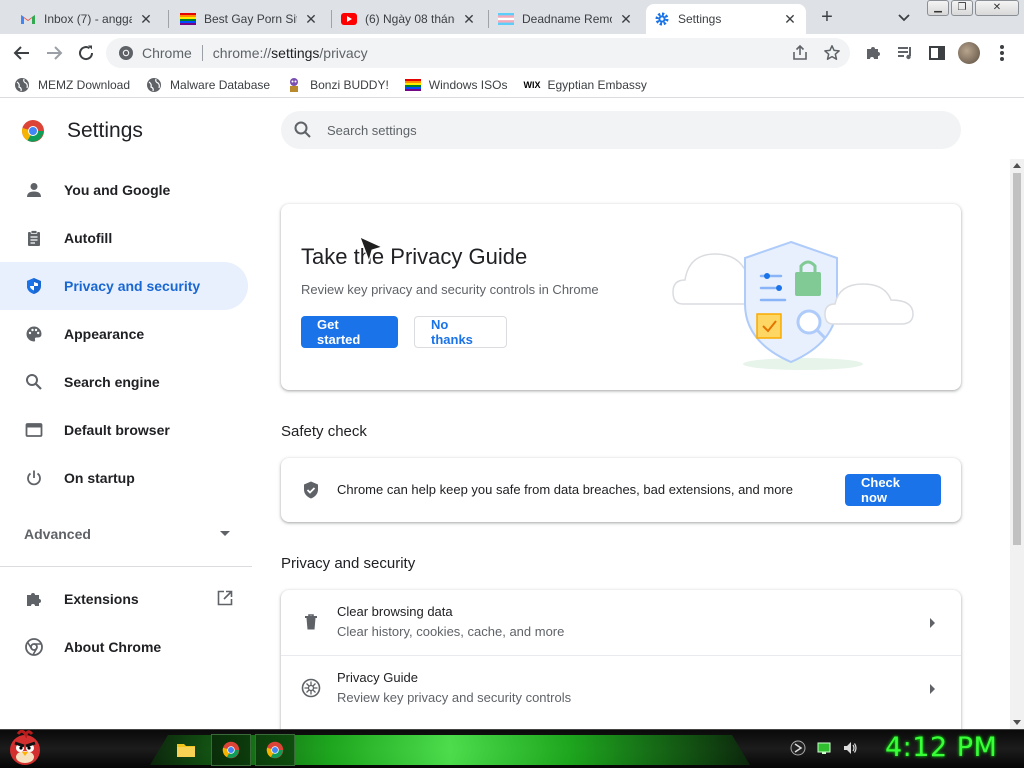 The width and height of the screenshot is (1024, 768). Describe the element at coordinates (904, 18) in the screenshot. I see `tab-search-chevron-icon` at that location.